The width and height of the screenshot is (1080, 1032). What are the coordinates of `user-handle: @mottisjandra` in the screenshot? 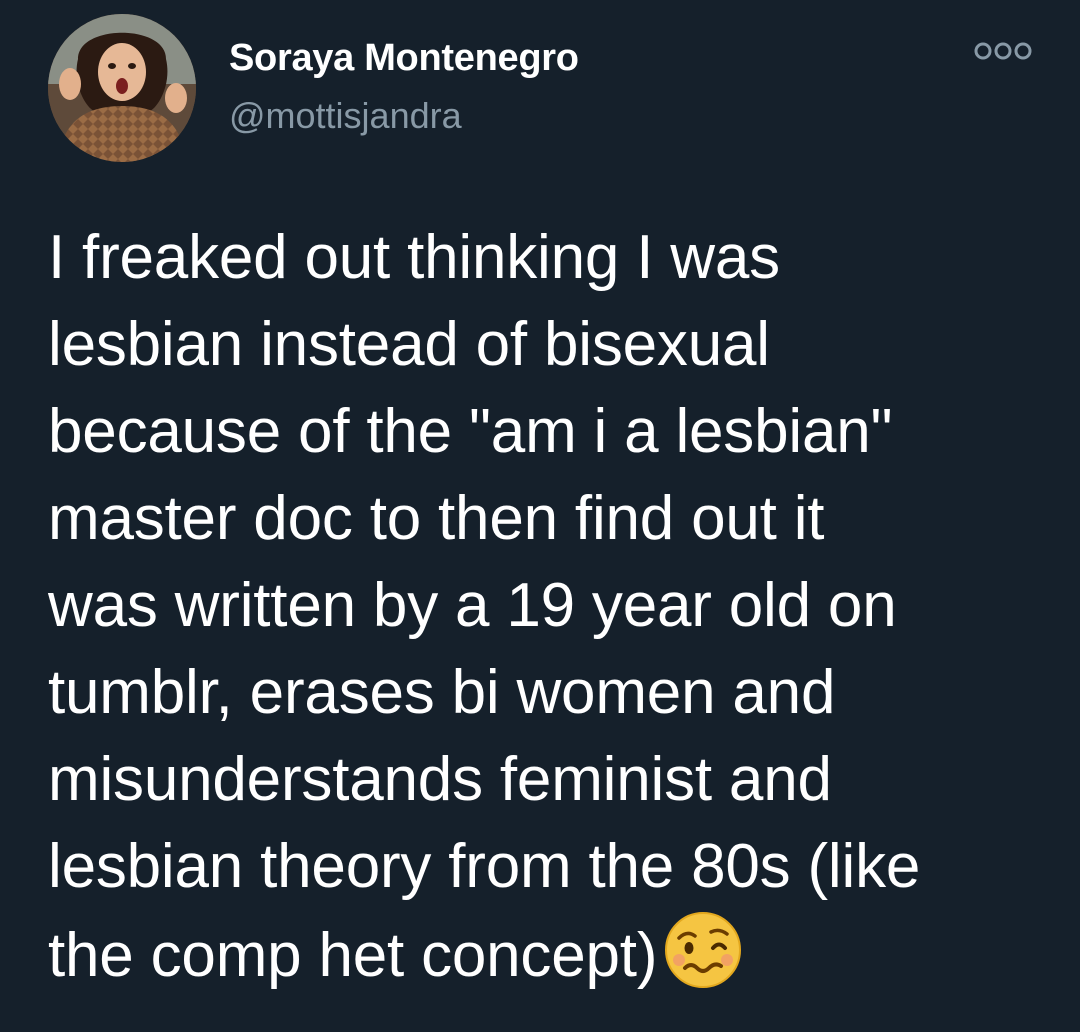 It's located at (345, 116).